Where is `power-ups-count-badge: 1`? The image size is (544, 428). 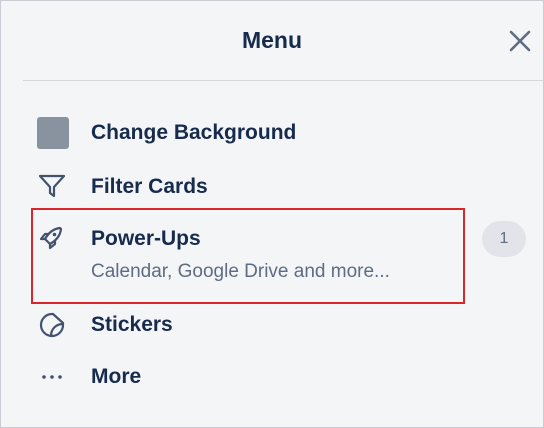
power-ups-count-badge: 1 is located at coordinates (504, 239).